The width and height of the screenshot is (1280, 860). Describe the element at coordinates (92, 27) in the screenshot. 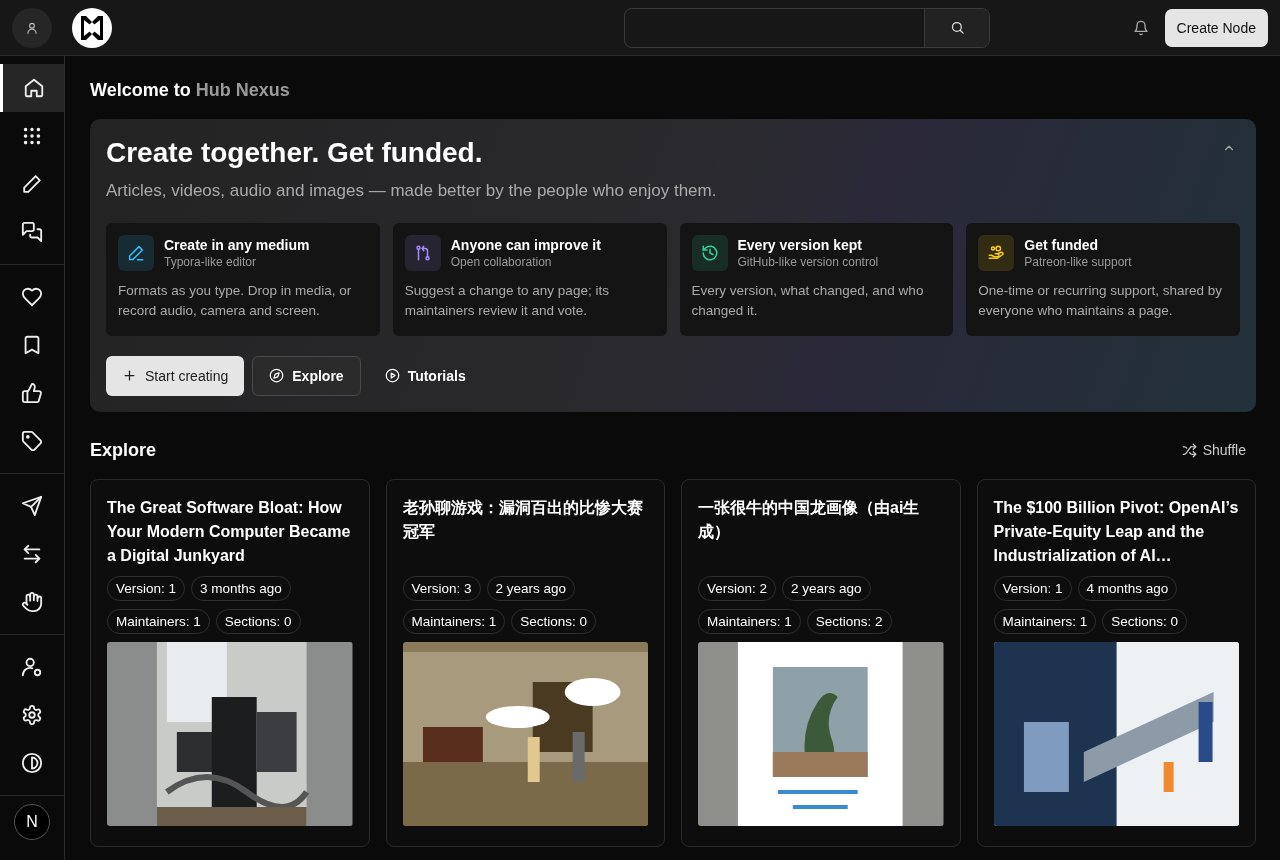

I see `logo-icon` at that location.